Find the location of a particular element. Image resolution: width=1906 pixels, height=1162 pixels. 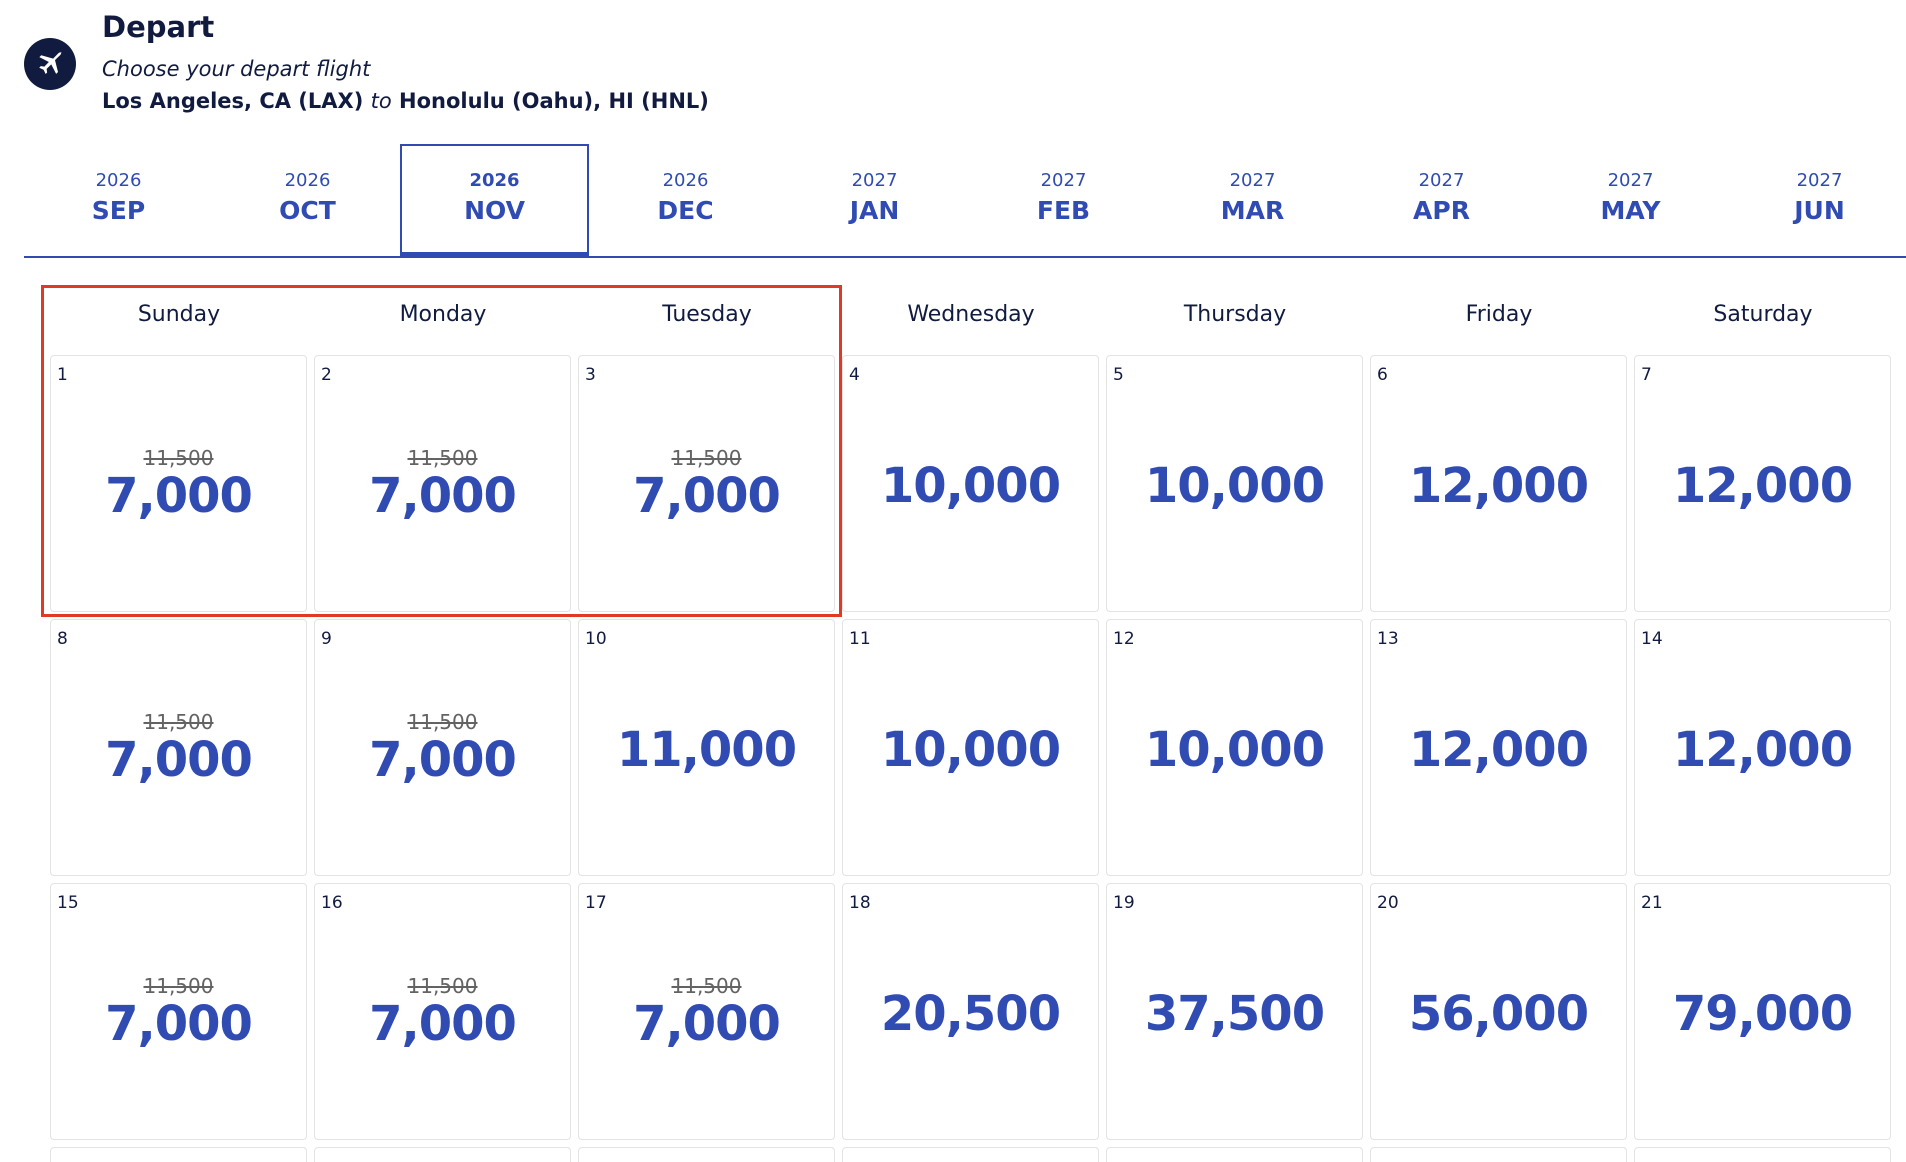

day-cell: 17 11,500 7,000 is located at coordinates (706, 1011).